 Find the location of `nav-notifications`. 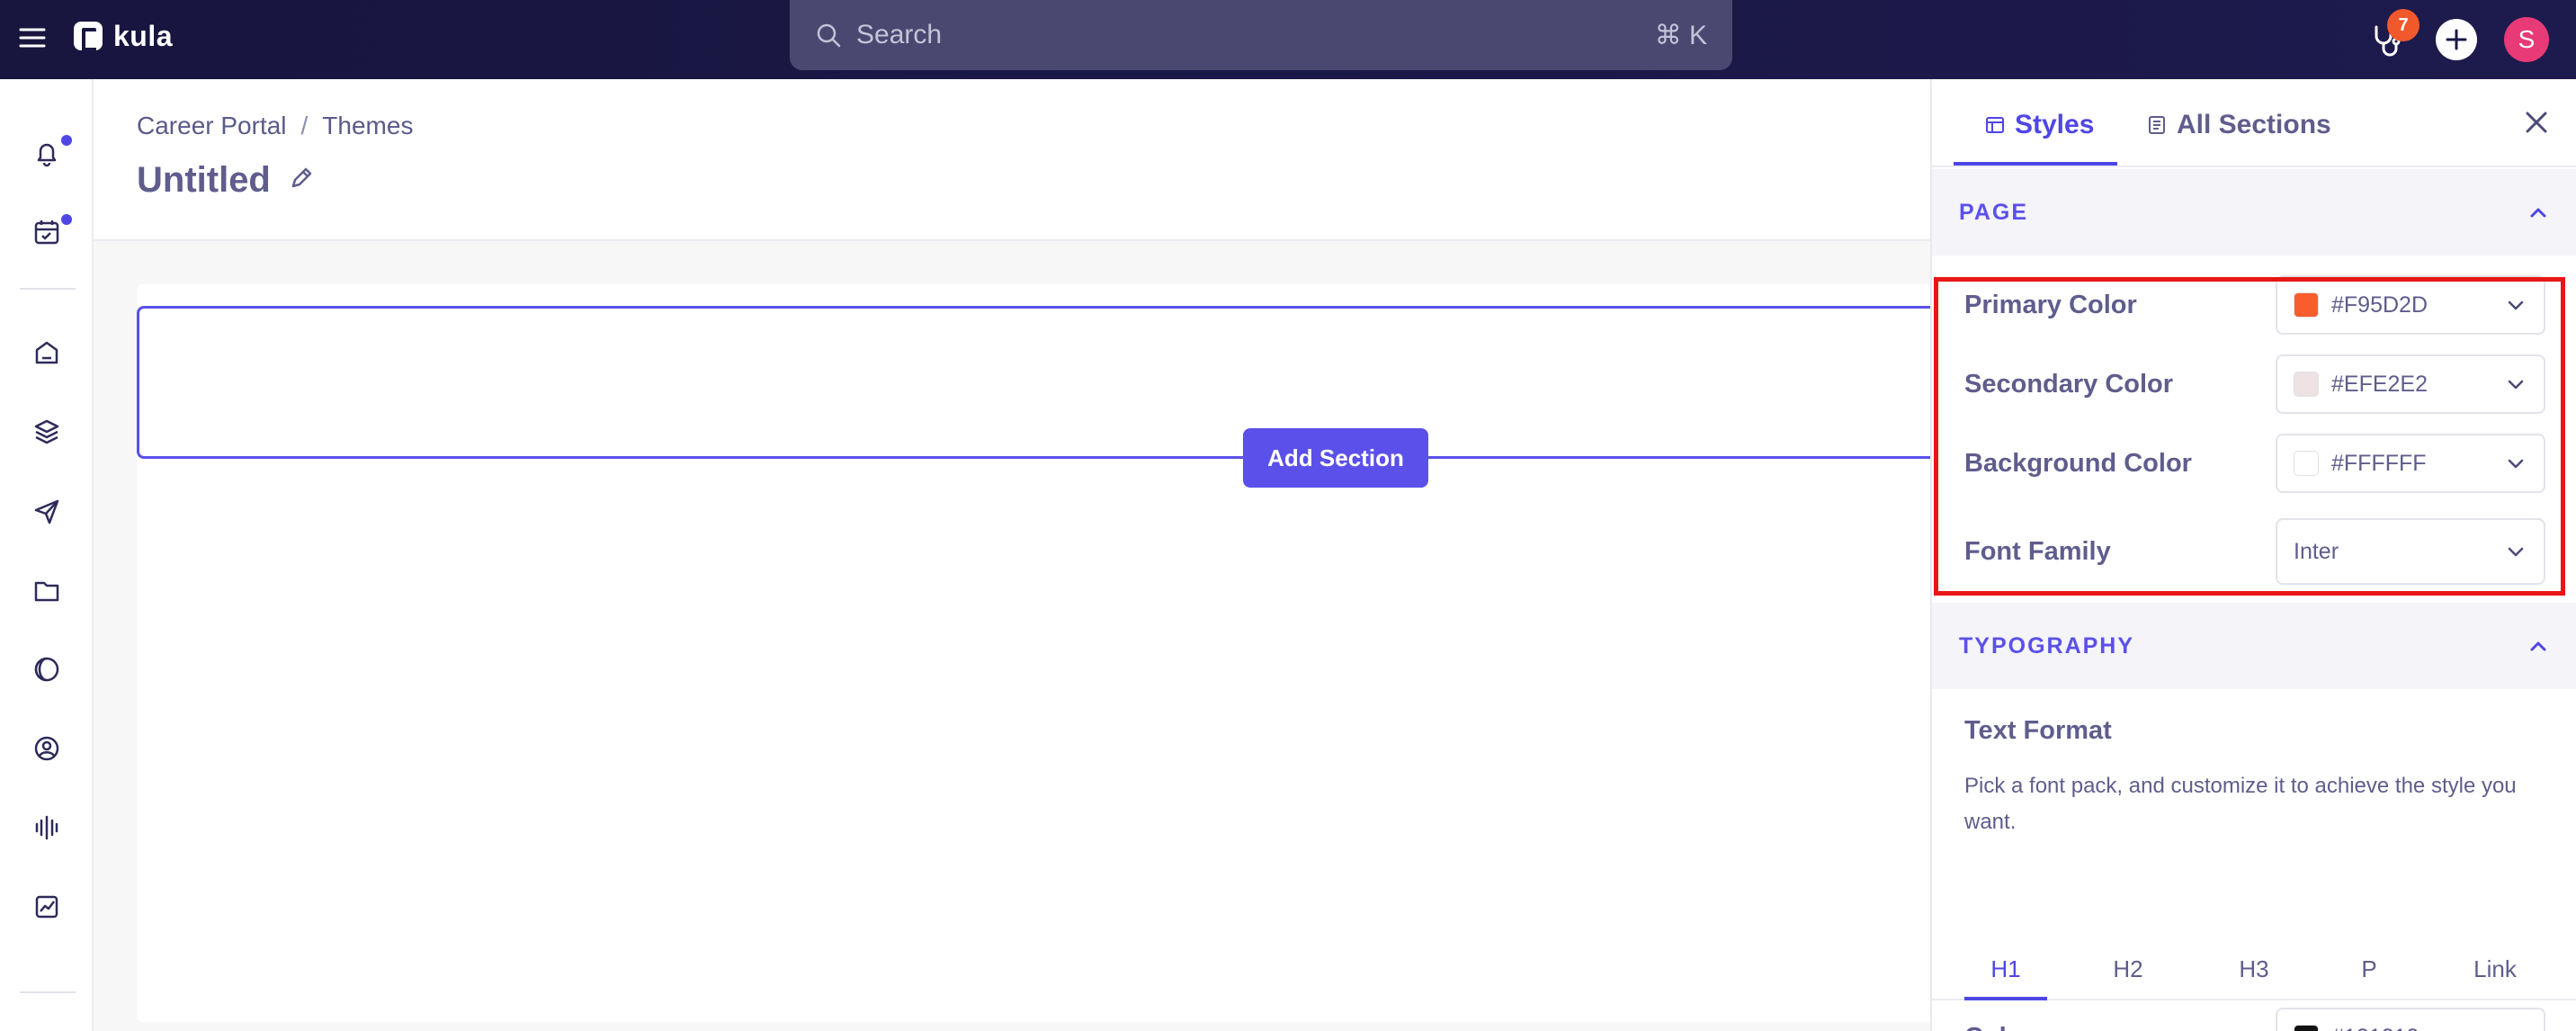

nav-notifications is located at coordinates (47, 153).